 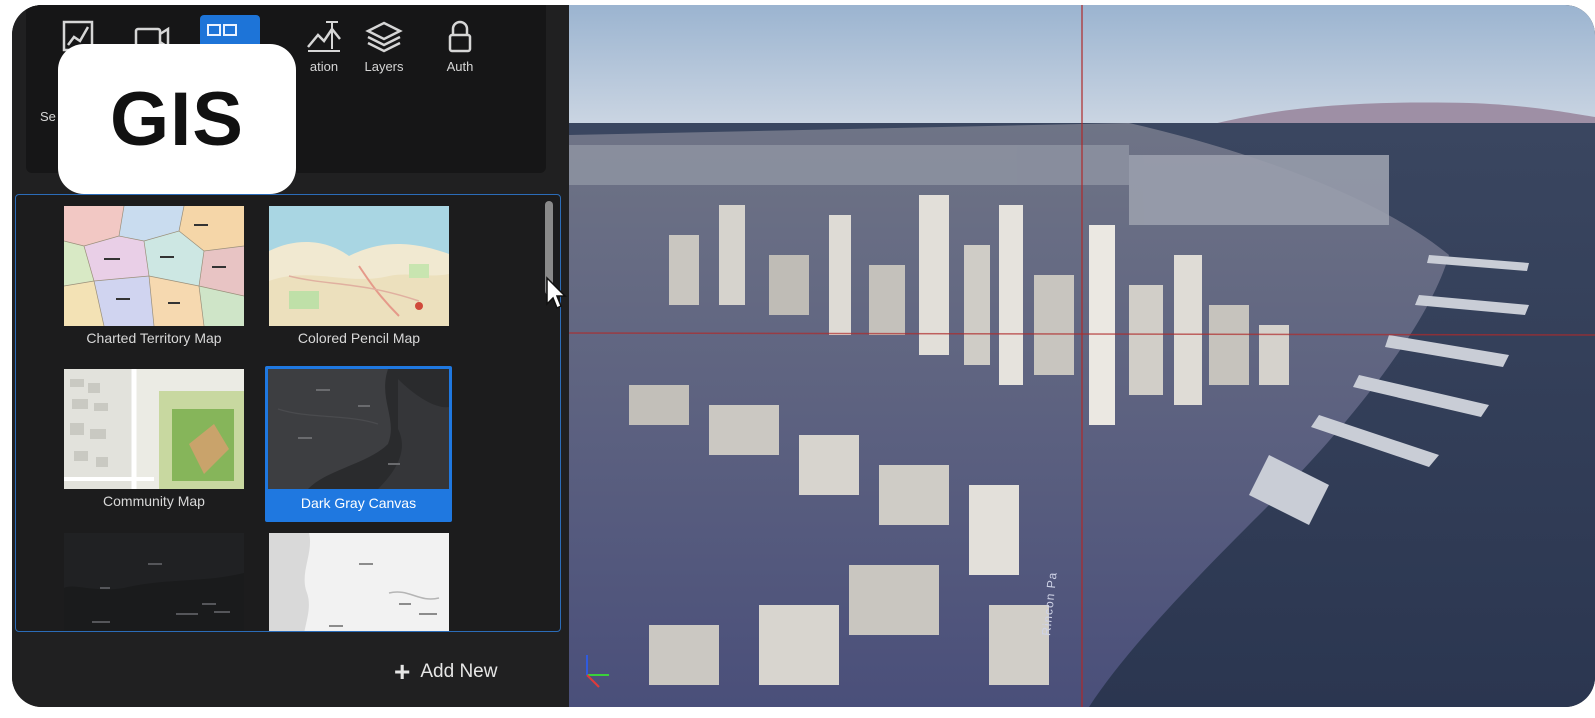 I want to click on elevation-tool: ation, so click(x=324, y=54).